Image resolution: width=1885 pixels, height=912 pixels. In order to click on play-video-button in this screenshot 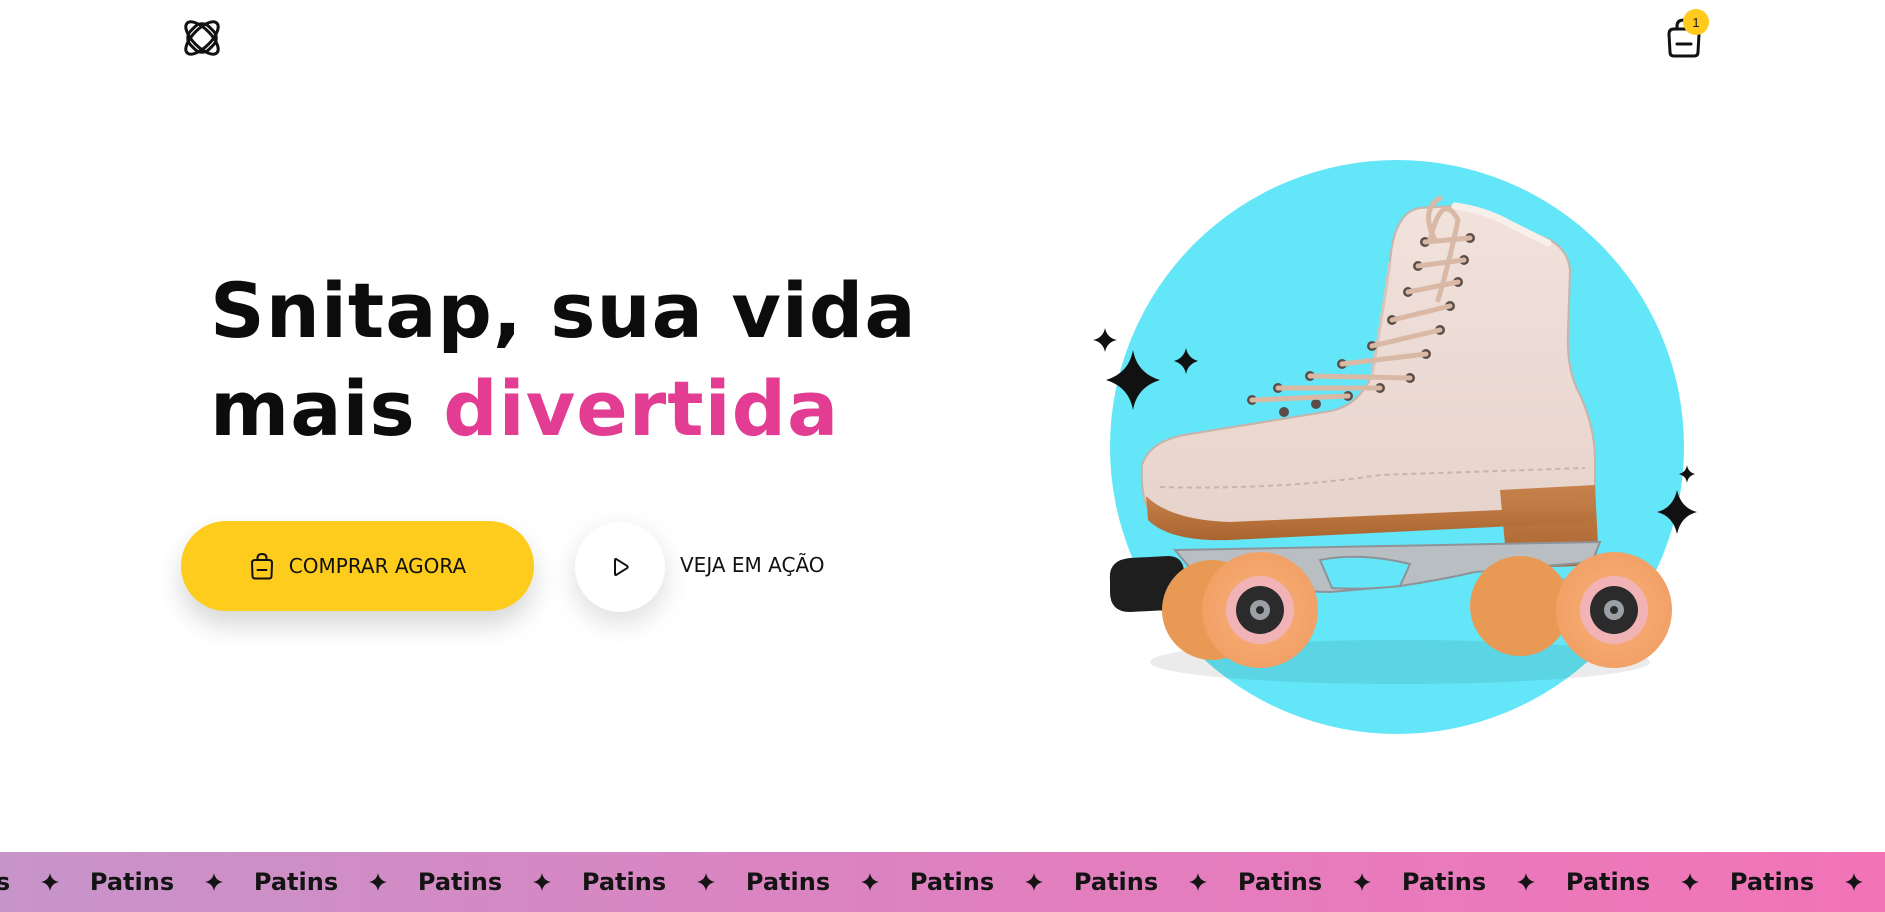, I will do `click(620, 567)`.